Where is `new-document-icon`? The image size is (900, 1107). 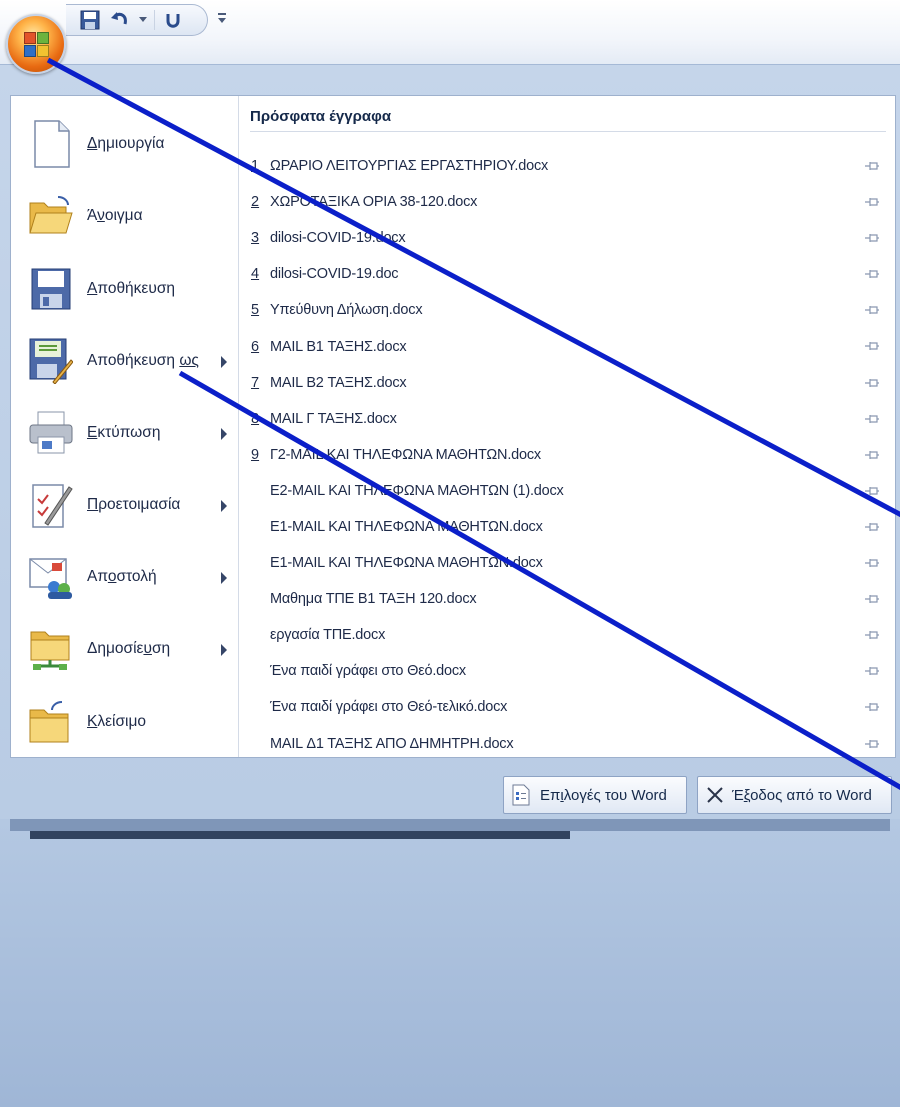 new-document-icon is located at coordinates (52, 144).